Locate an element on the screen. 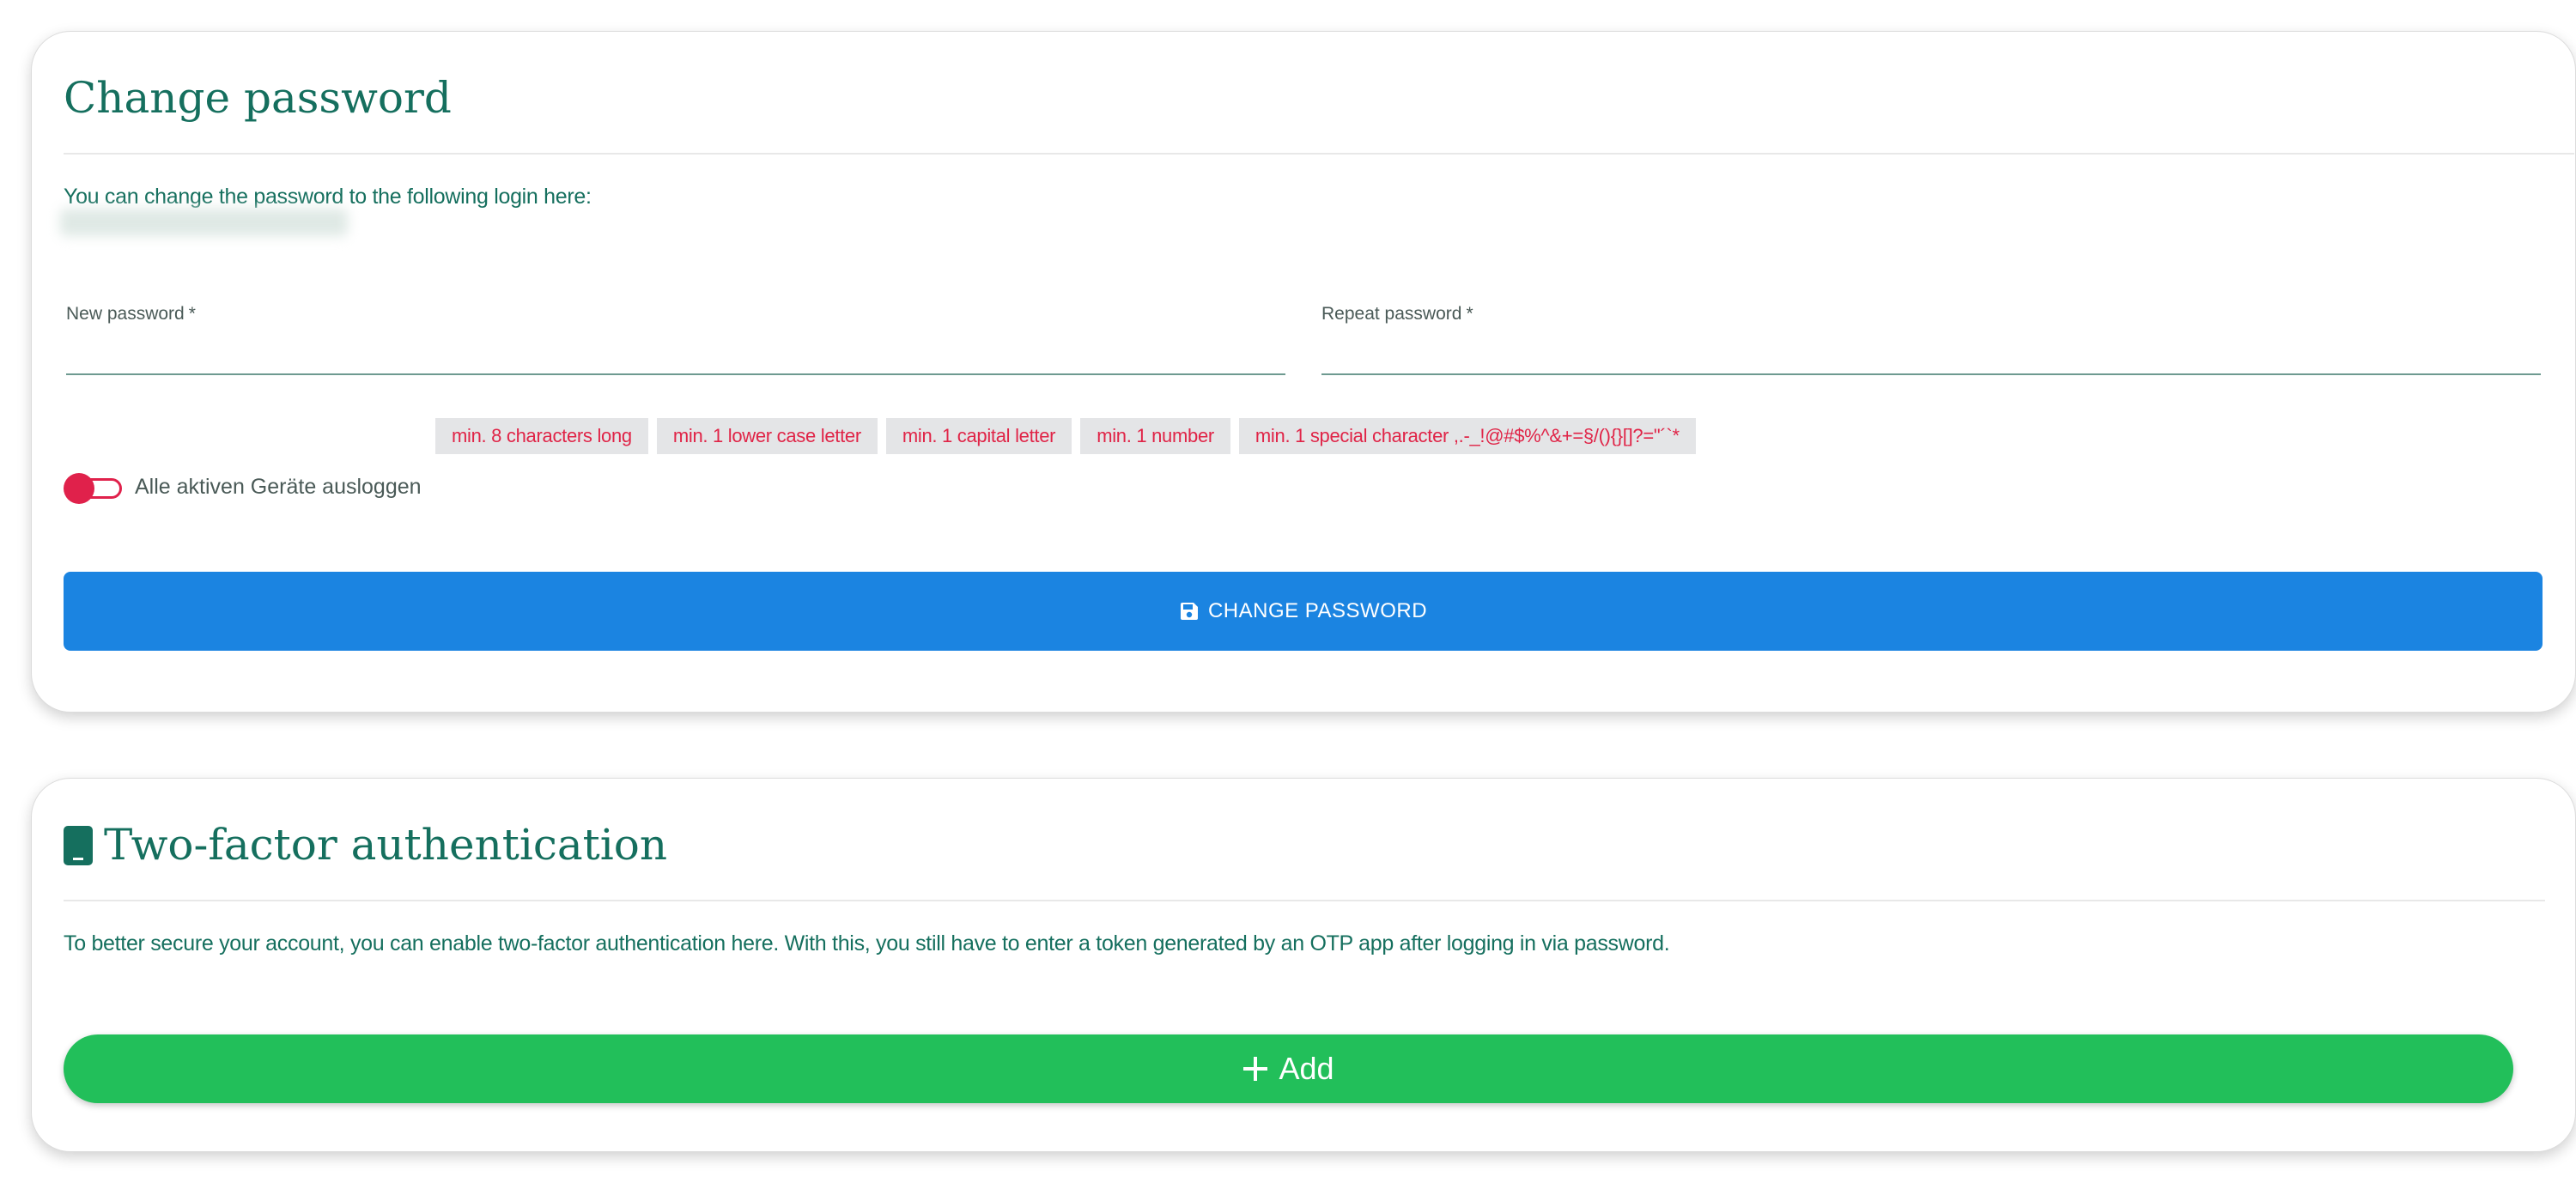  mobile-phone-icon is located at coordinates (78, 848).